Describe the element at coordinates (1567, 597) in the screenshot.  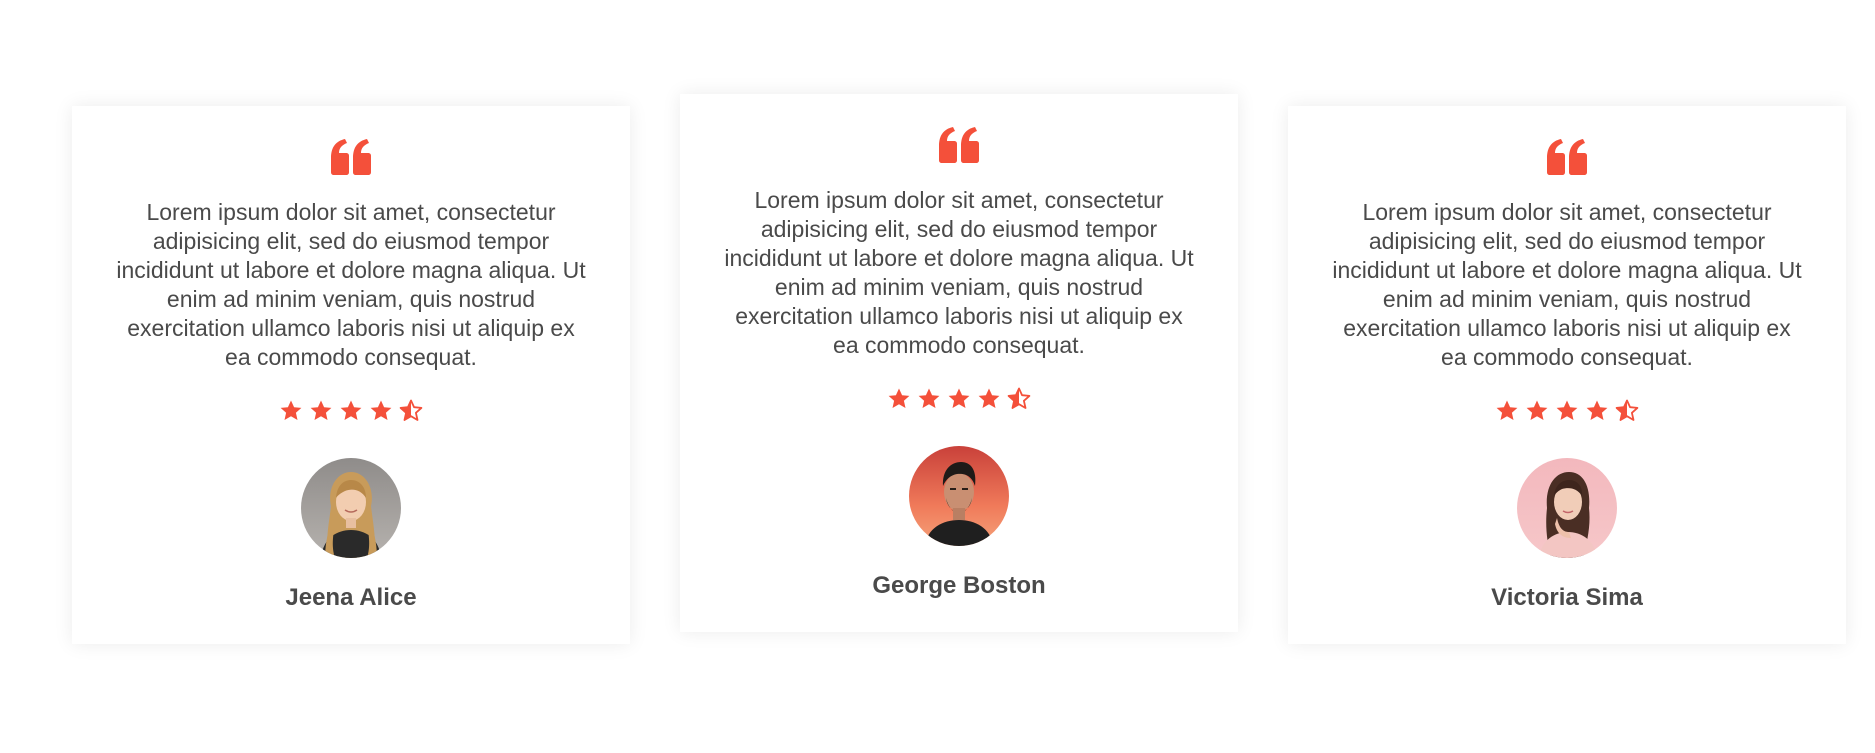
I see `author-name: Victoria Sima` at that location.